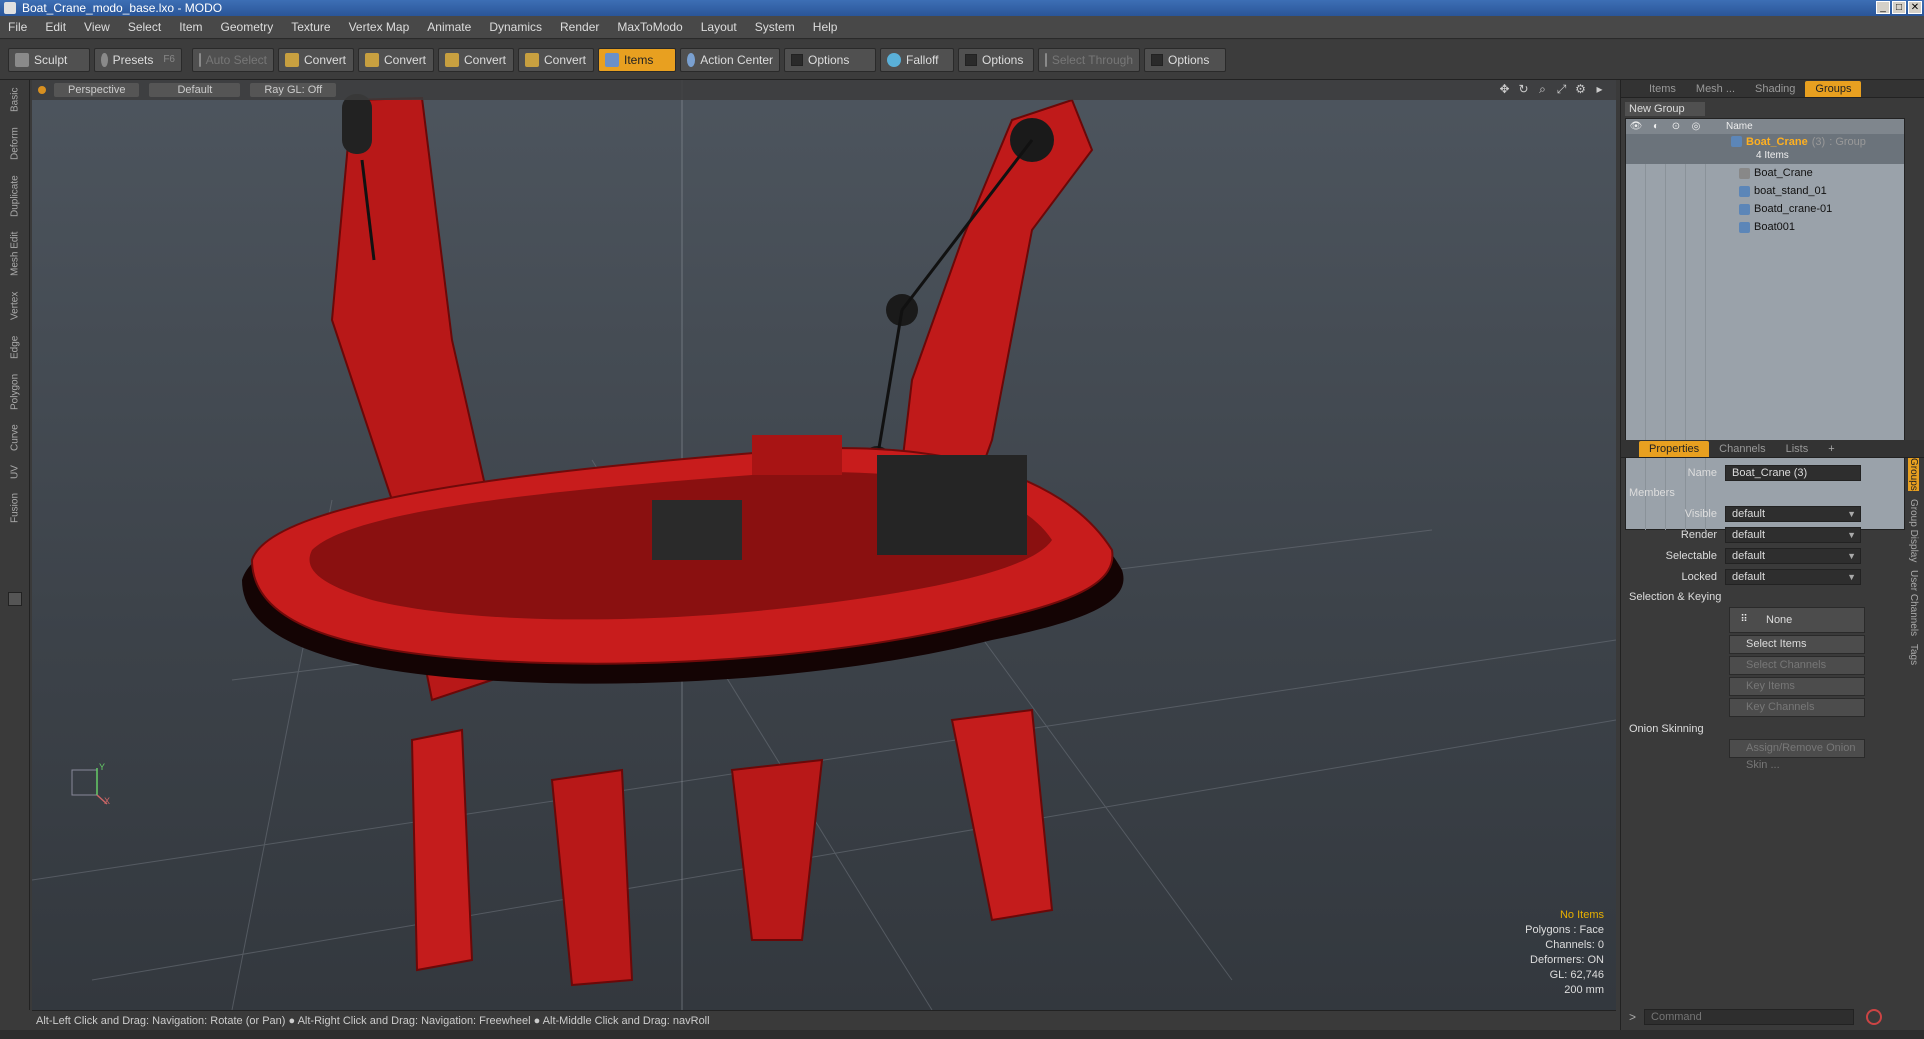  I want to click on tab-duplicate: Duplicate, so click(15, 196).